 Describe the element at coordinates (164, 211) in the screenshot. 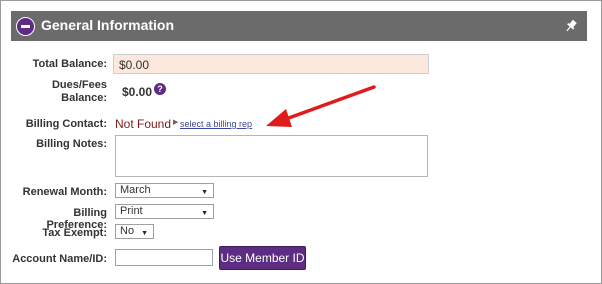

I see `billing-preference-select: Print ▼` at that location.